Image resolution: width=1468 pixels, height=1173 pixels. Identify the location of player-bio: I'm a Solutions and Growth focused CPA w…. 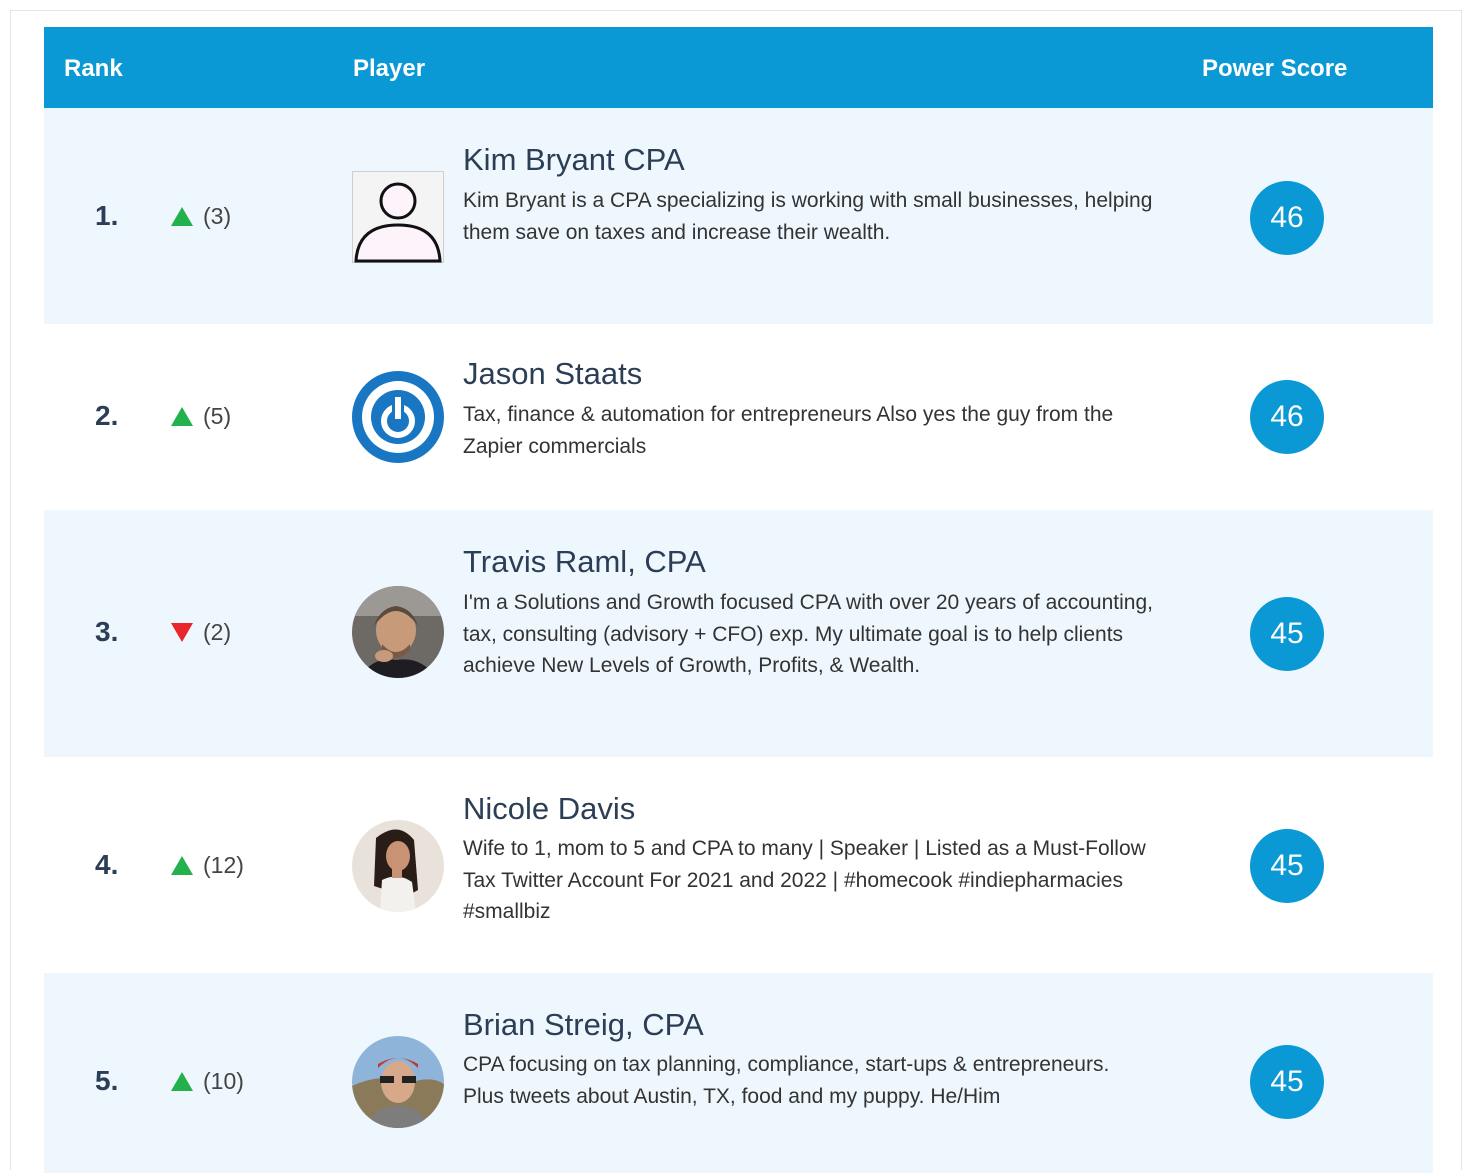
(808, 634).